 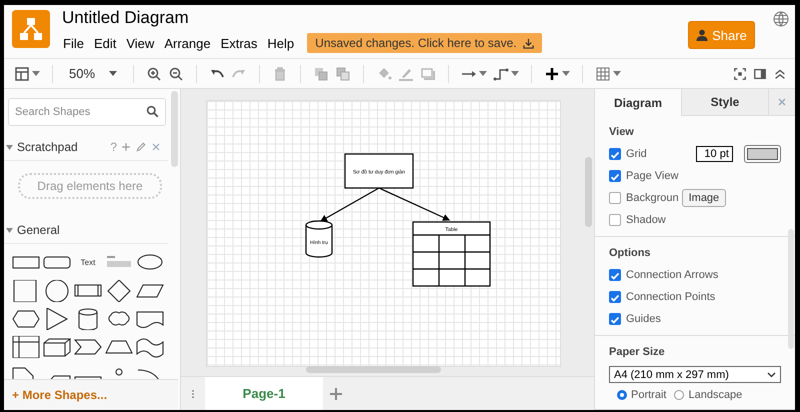 What do you see at coordinates (771, 375) in the screenshot?
I see `chevron-icon` at bounding box center [771, 375].